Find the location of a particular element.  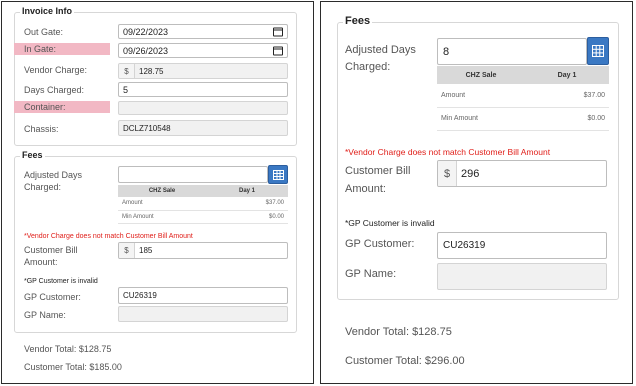

chassis-value: DCLZ710548 is located at coordinates (147, 128).